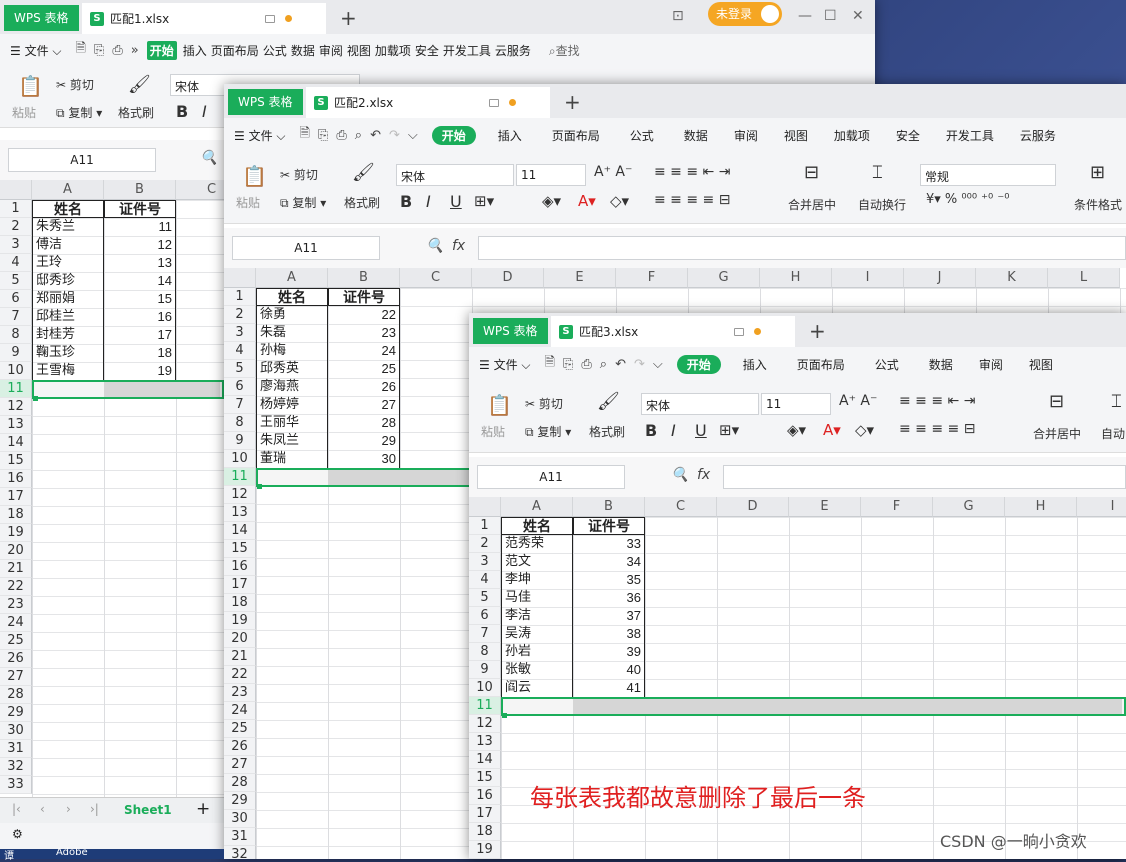  I want to click on zoom-icon: 🔍, so click(679, 475).